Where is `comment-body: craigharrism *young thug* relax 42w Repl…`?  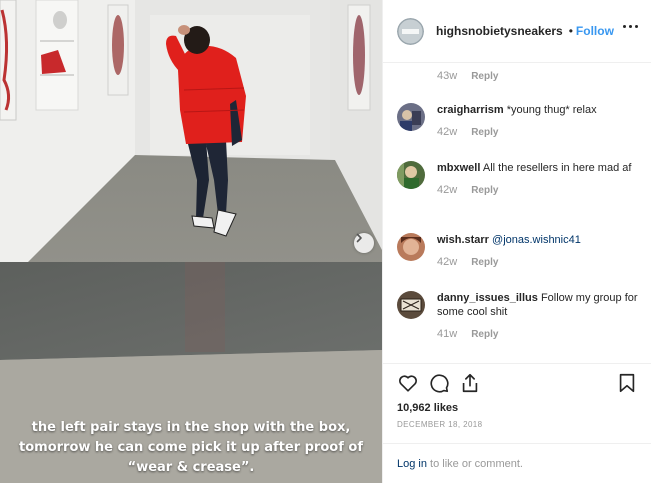
comment-body: craigharrism *young thug* relax 42w Repl… is located at coordinates (539, 120).